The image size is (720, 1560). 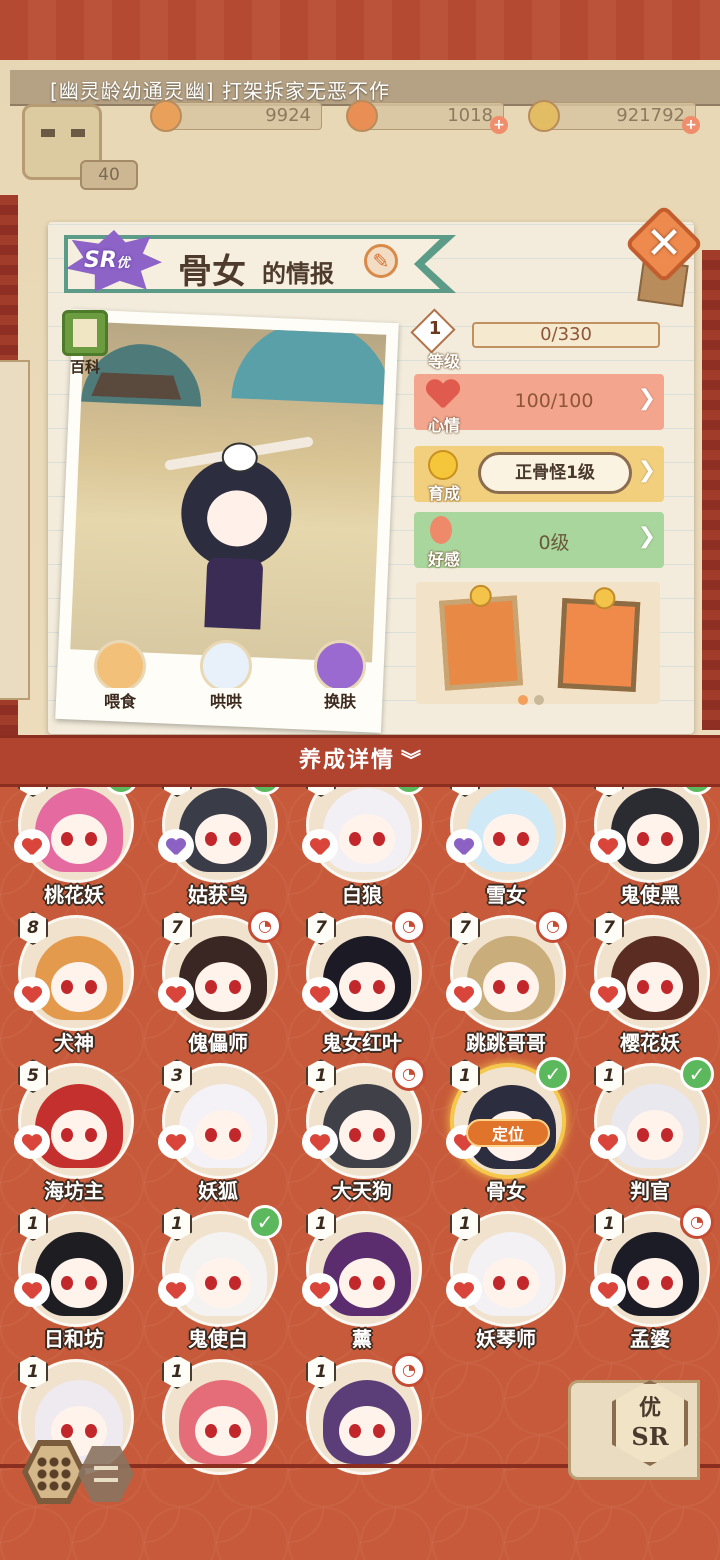 What do you see at coordinates (362, 990) in the screenshot?
I see `roster-card: 7 ◔ 鬼女红叶` at bounding box center [362, 990].